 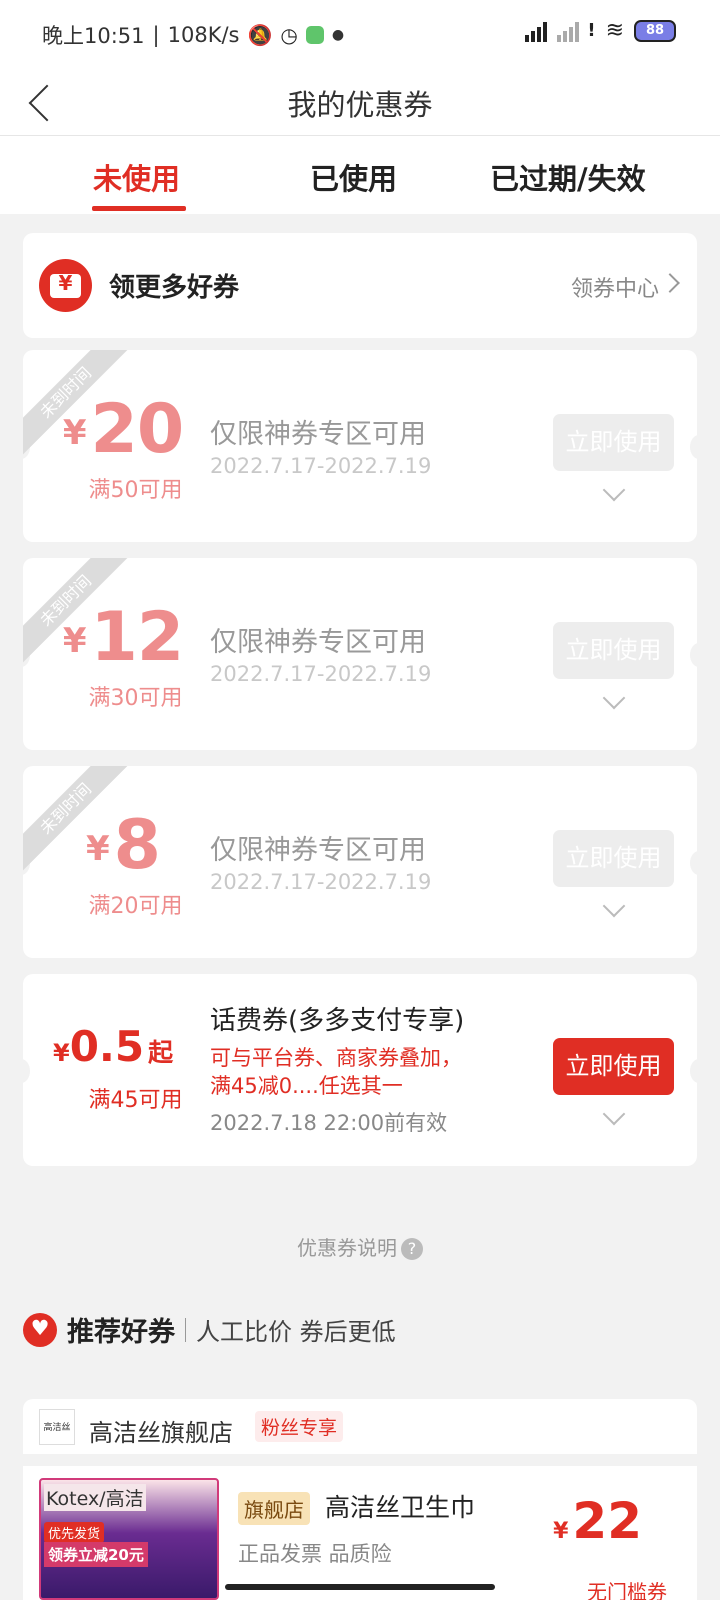 What do you see at coordinates (360, 105) in the screenshot?
I see `page-title: 我的优惠券` at bounding box center [360, 105].